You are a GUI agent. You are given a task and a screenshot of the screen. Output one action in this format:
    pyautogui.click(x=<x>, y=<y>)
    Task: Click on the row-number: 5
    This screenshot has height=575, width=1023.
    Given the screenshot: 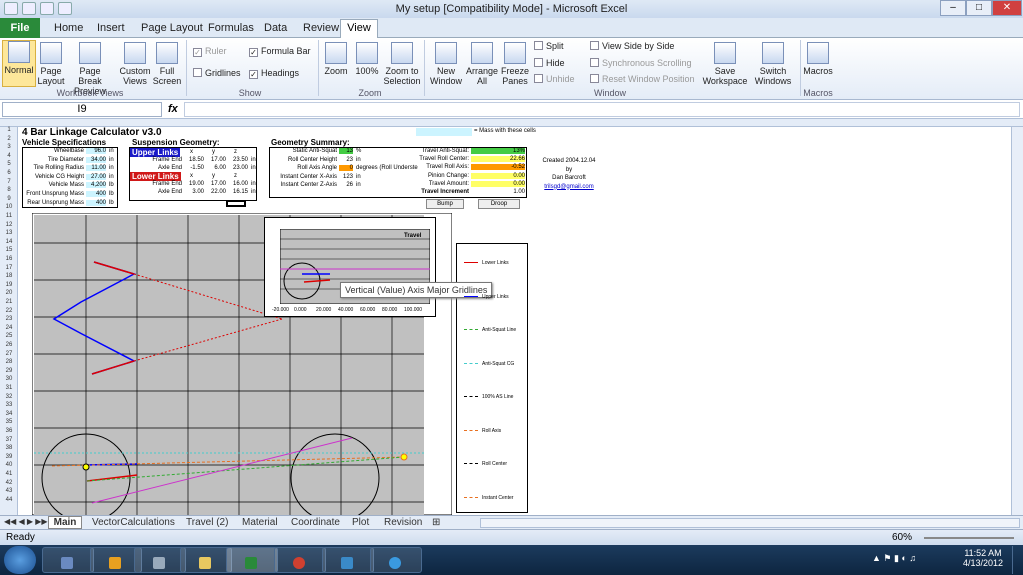 What is the action you would take?
    pyautogui.click(x=9, y=164)
    